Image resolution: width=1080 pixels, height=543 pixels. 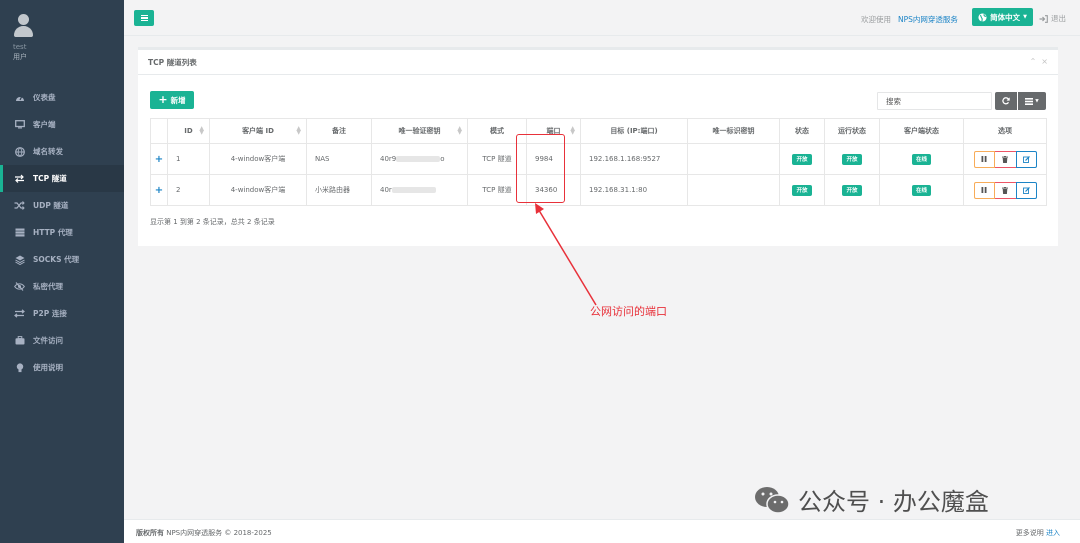 I want to click on brand-link: NPS内网穿透服务, so click(x=928, y=19).